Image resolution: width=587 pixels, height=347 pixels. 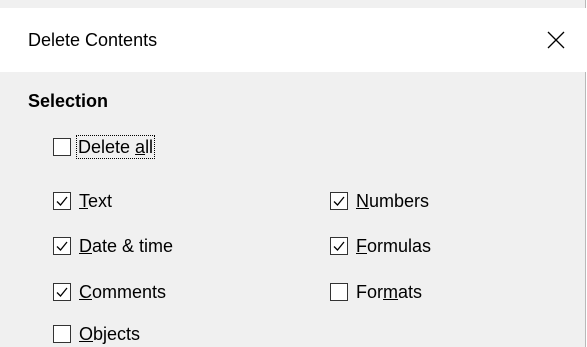 What do you see at coordinates (93, 40) in the screenshot?
I see `dialog-title: Delete Contents` at bounding box center [93, 40].